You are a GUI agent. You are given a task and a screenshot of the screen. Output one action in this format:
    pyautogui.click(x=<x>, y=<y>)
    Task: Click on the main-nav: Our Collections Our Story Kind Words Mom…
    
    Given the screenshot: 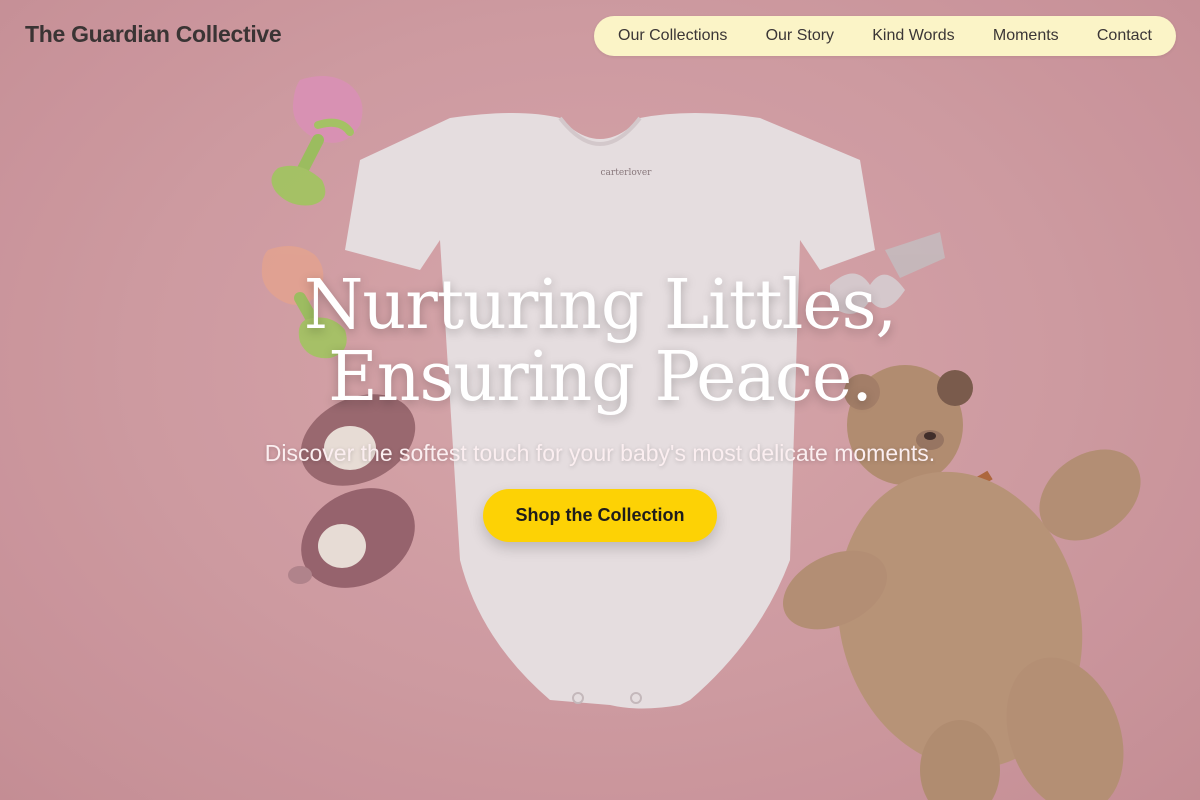 What is the action you would take?
    pyautogui.click(x=885, y=36)
    